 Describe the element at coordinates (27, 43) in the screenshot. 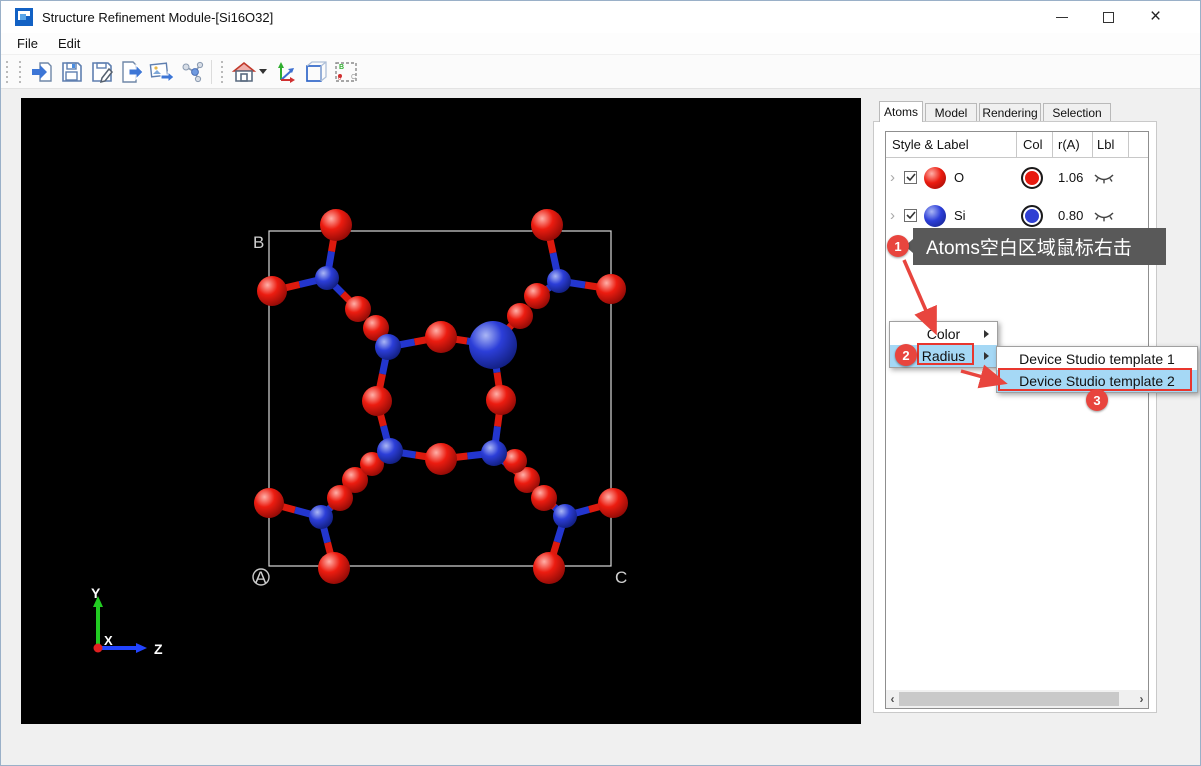

I see `menu-file: File` at that location.